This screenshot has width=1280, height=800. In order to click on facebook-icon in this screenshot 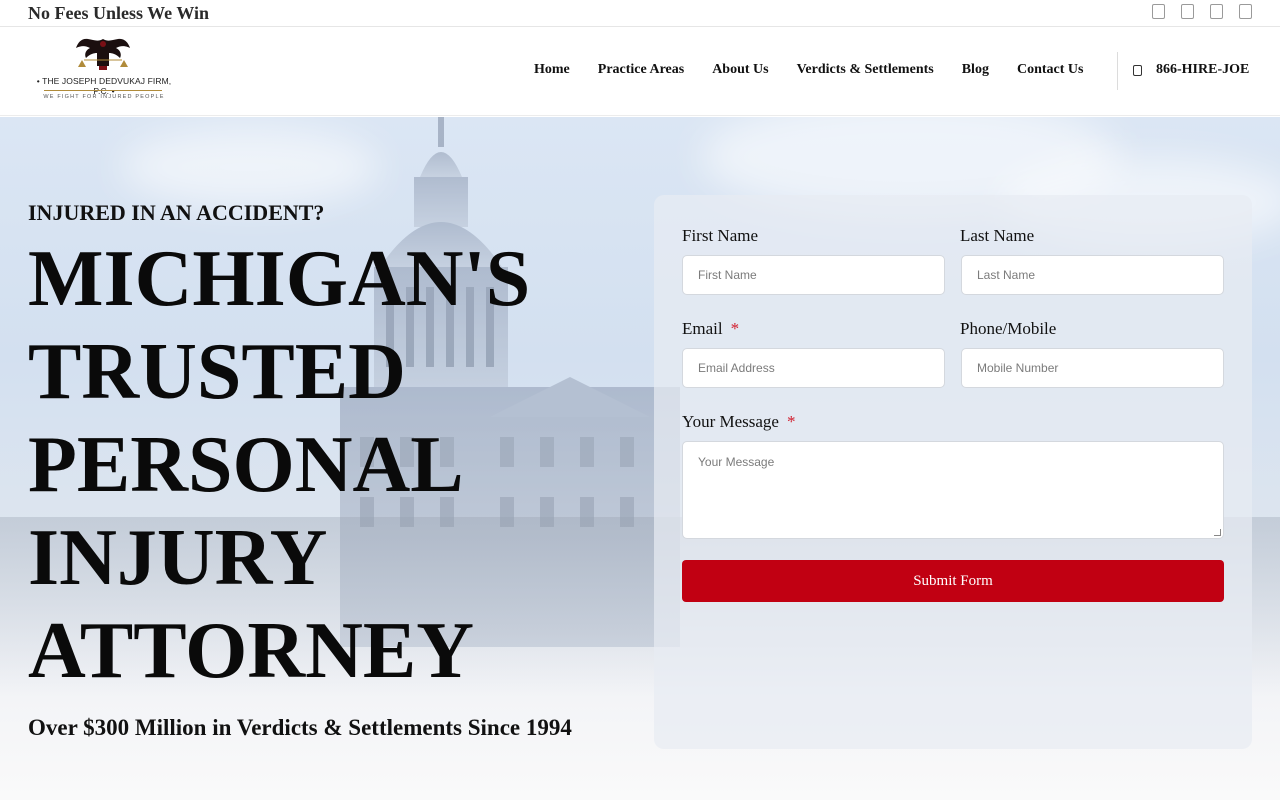, I will do `click(1158, 11)`.